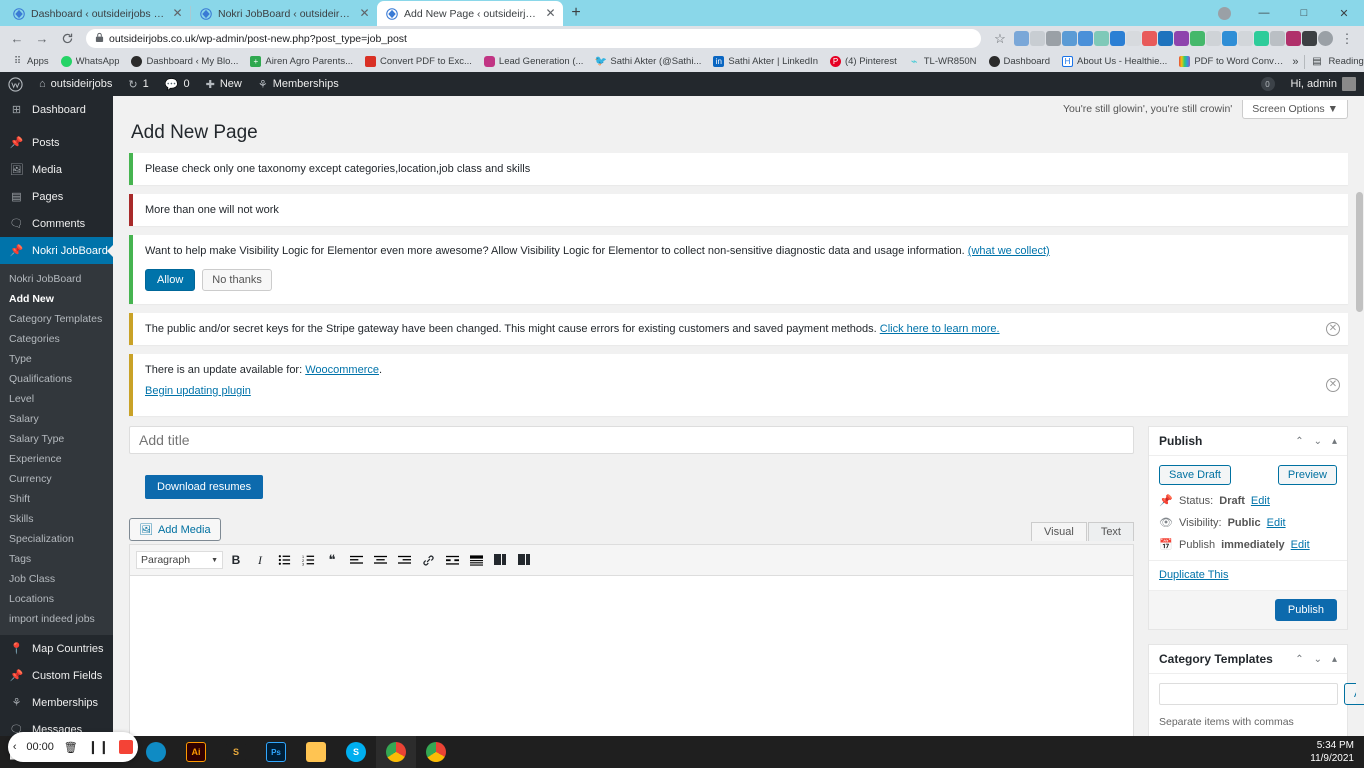 The width and height of the screenshot is (1364, 768). I want to click on account-menu: Hi, admin, so click(1323, 84).